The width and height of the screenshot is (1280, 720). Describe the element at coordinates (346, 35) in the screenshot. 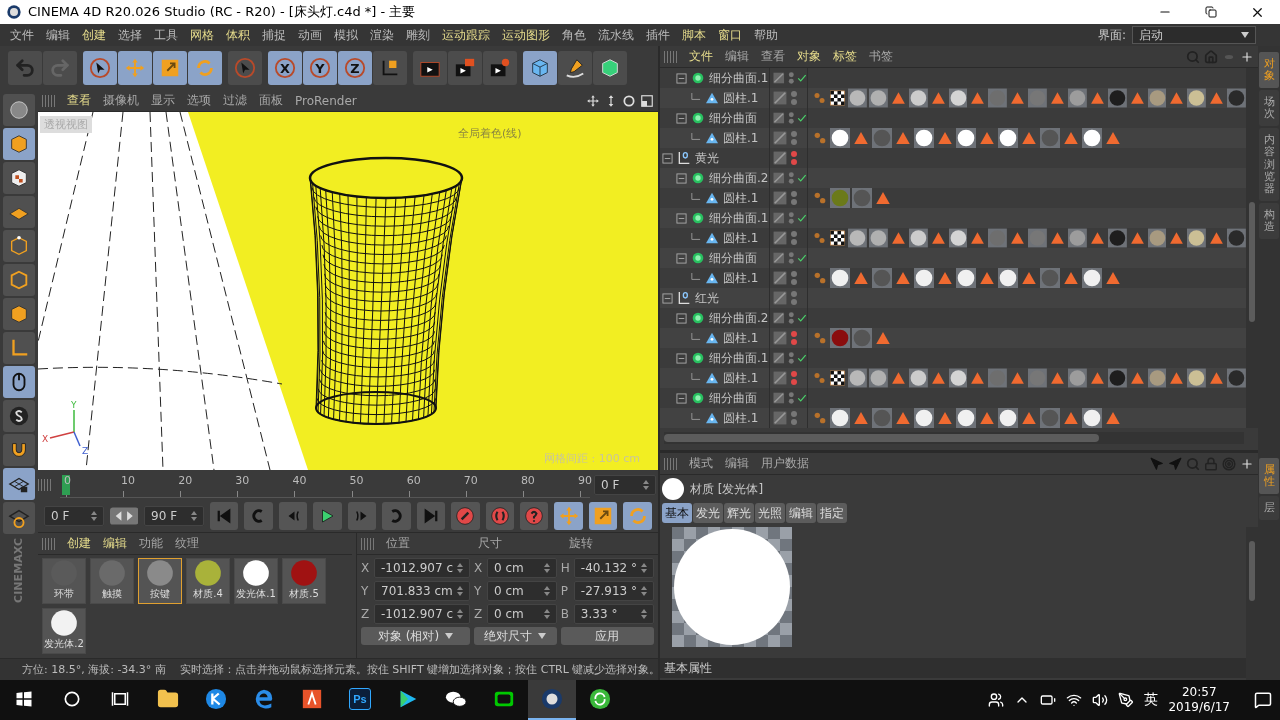

I see `menu-item: 模拟` at that location.